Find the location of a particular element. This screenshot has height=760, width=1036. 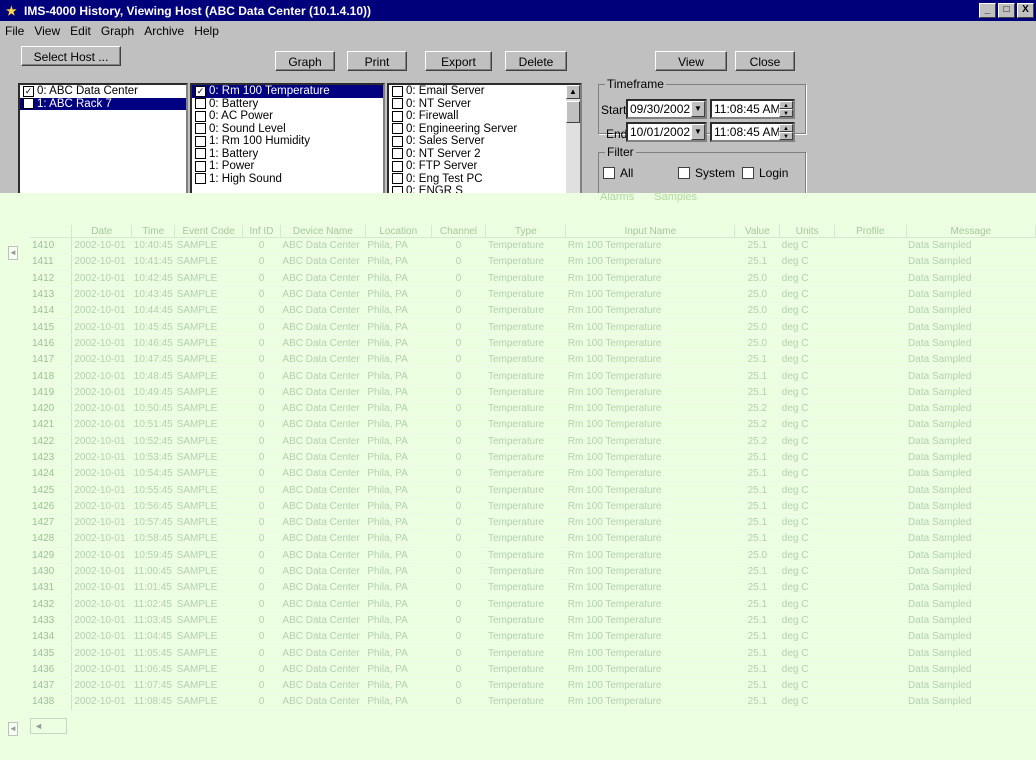

column-header: Value is located at coordinates (757, 231).